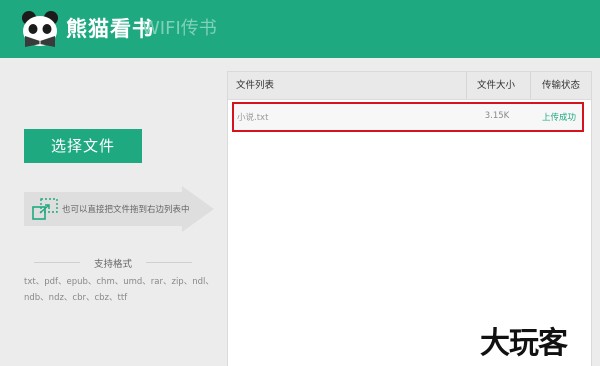  Describe the element at coordinates (110, 29) in the screenshot. I see `app-brand: 熊猫看书` at that location.